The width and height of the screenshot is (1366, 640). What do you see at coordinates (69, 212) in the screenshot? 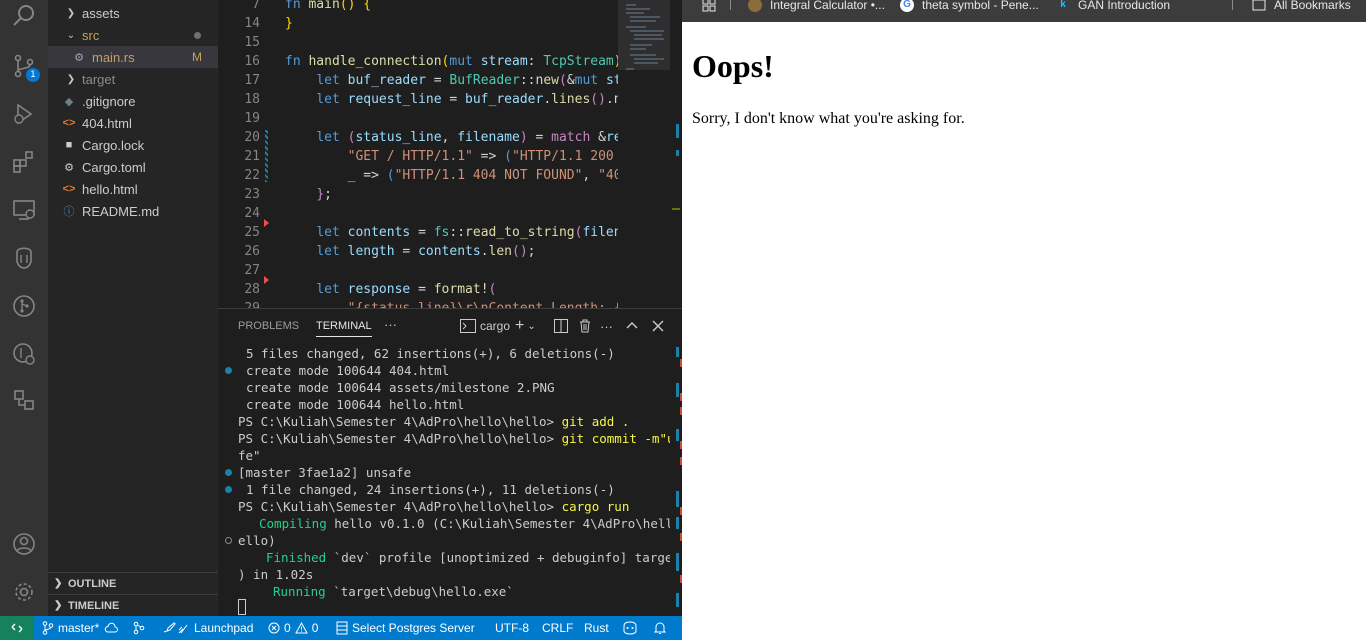
I see `info-icon: ⓘ` at bounding box center [69, 212].